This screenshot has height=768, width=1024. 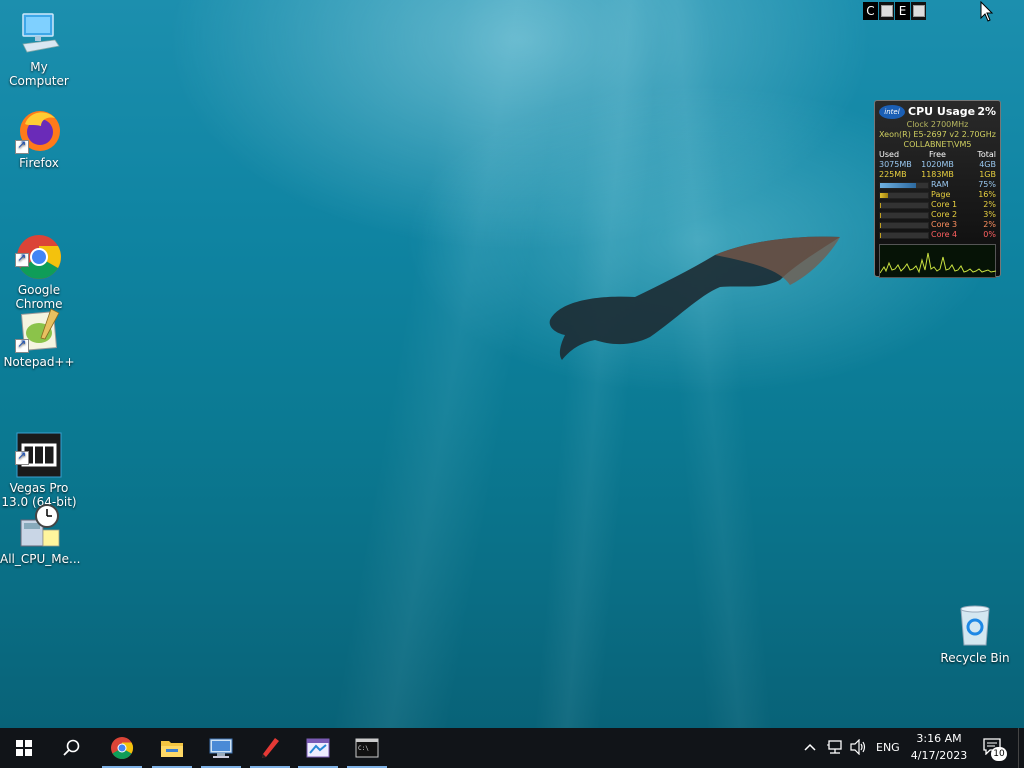 What do you see at coordinates (944, 234) in the screenshot?
I see `meter-label: Core 4` at bounding box center [944, 234].